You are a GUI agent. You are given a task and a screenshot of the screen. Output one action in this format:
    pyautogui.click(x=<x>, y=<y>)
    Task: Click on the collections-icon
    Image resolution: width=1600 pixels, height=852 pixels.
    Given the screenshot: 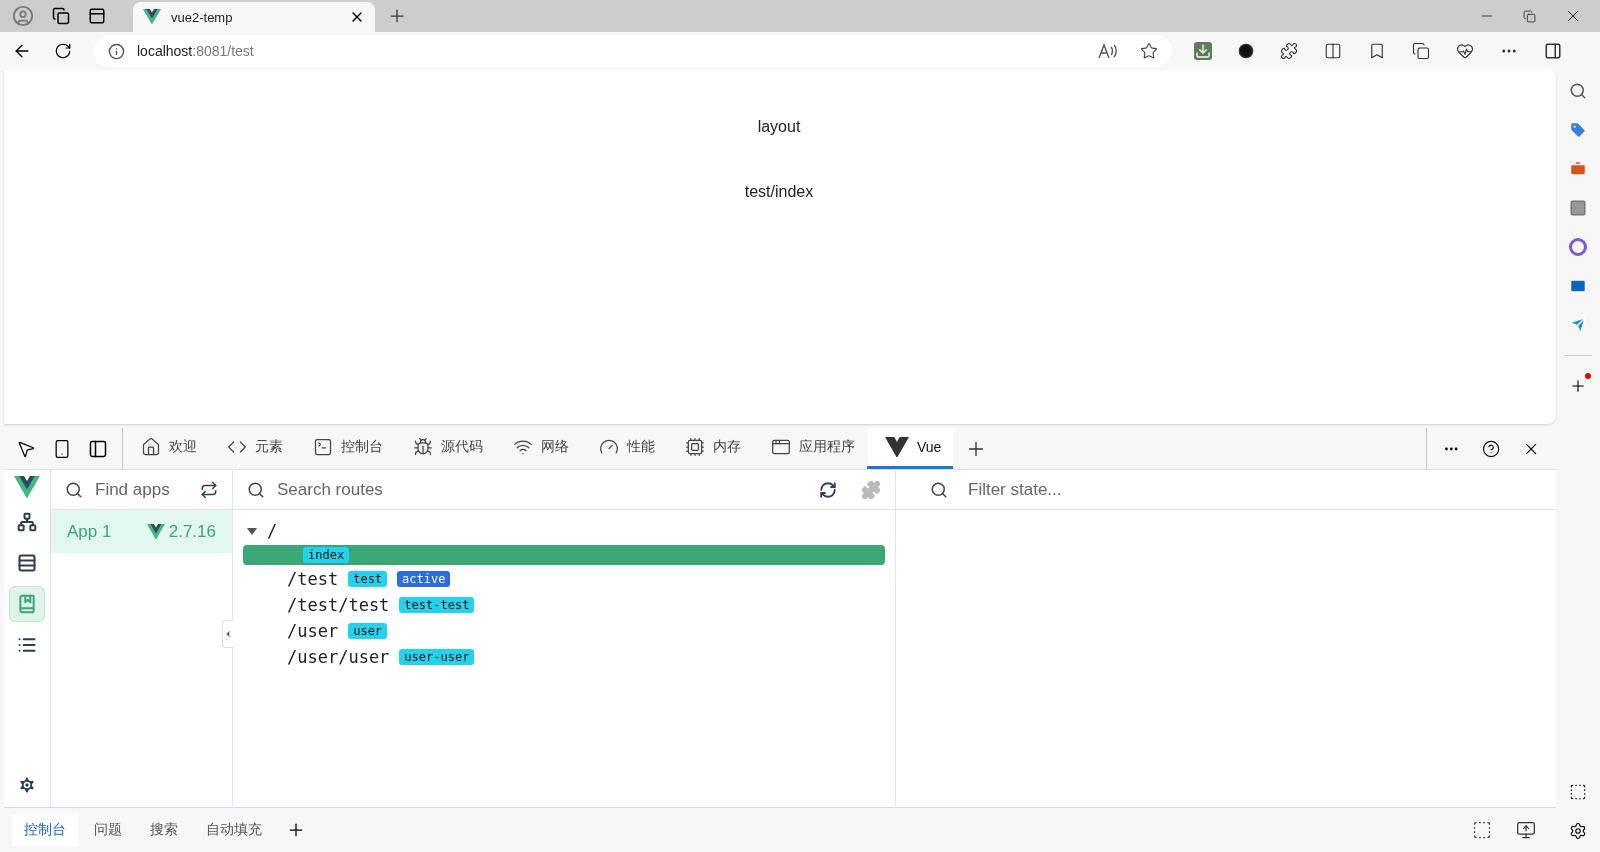 What is the action you would take?
    pyautogui.click(x=1421, y=51)
    